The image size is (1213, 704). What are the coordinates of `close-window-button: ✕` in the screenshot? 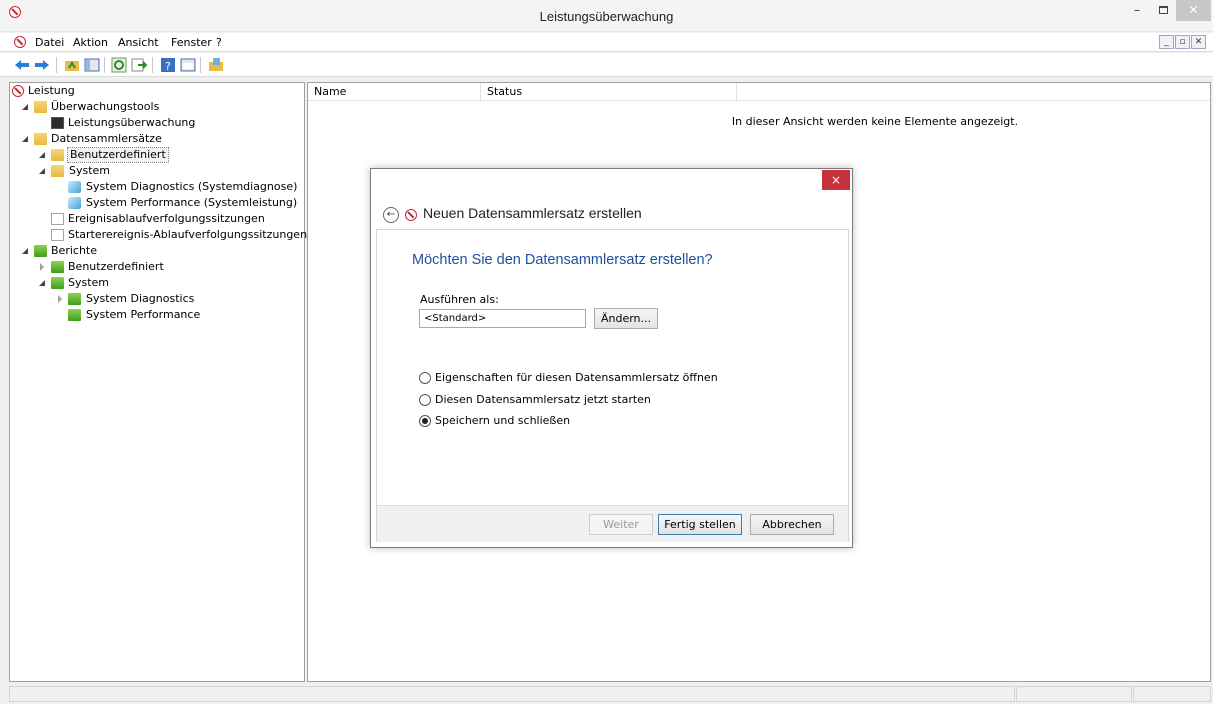 It's located at (1193, 10).